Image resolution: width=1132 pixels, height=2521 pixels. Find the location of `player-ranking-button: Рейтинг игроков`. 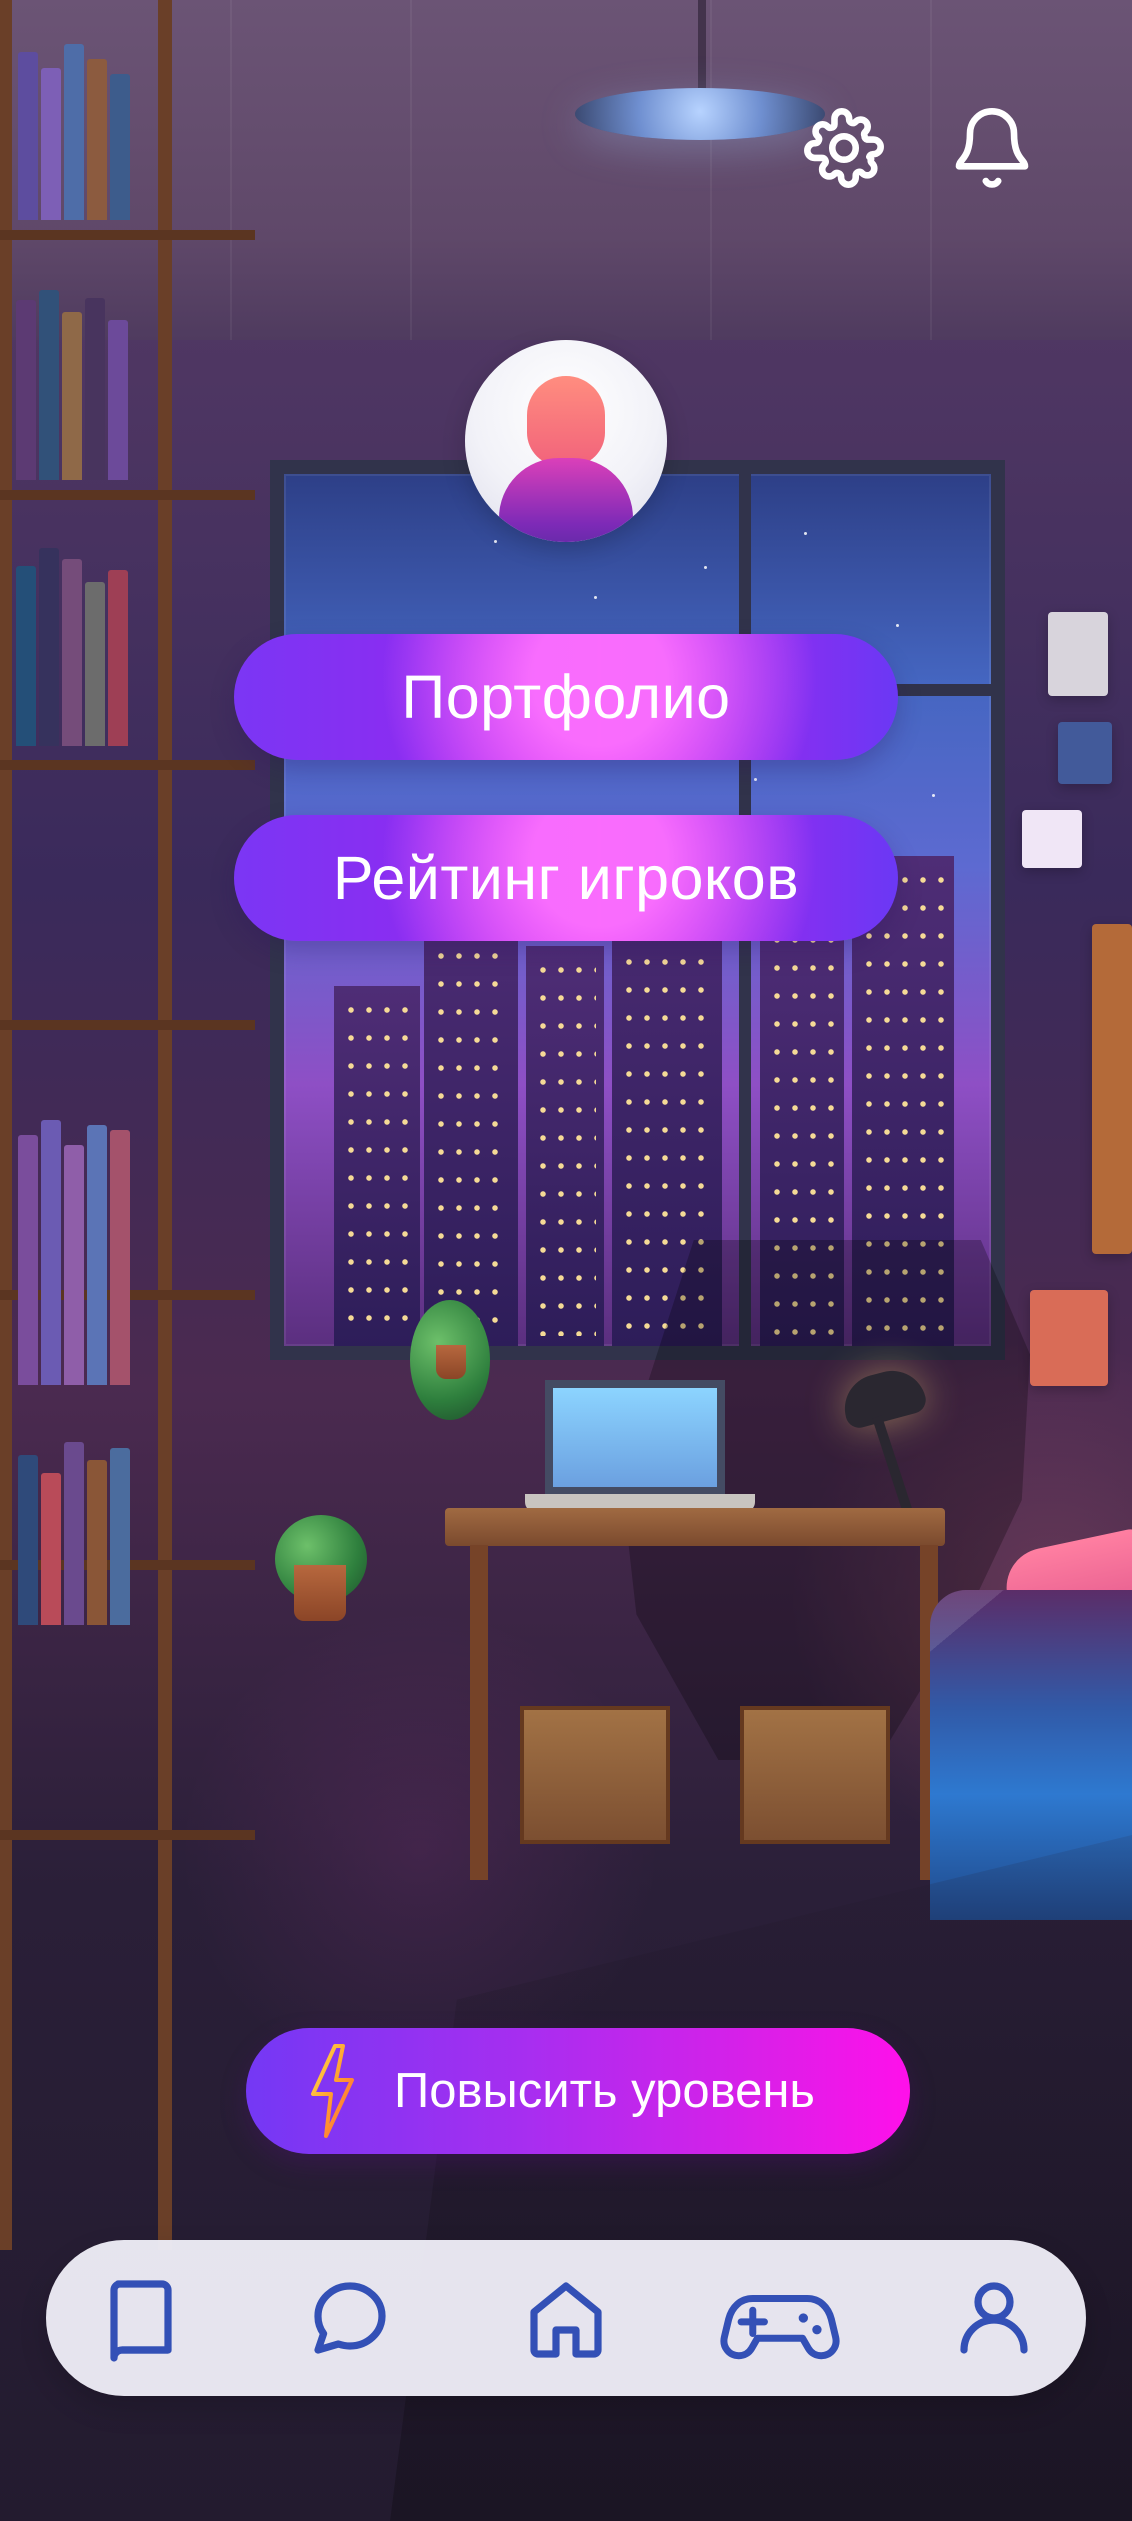

player-ranking-button: Рейтинг игроков is located at coordinates (566, 878).